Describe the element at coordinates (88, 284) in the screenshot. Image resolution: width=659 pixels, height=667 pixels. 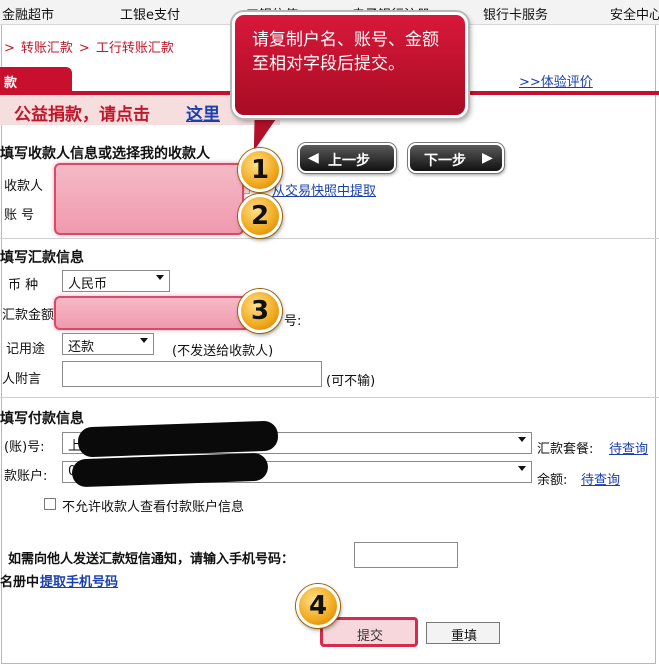
I see `currency-value: 人民币` at that location.